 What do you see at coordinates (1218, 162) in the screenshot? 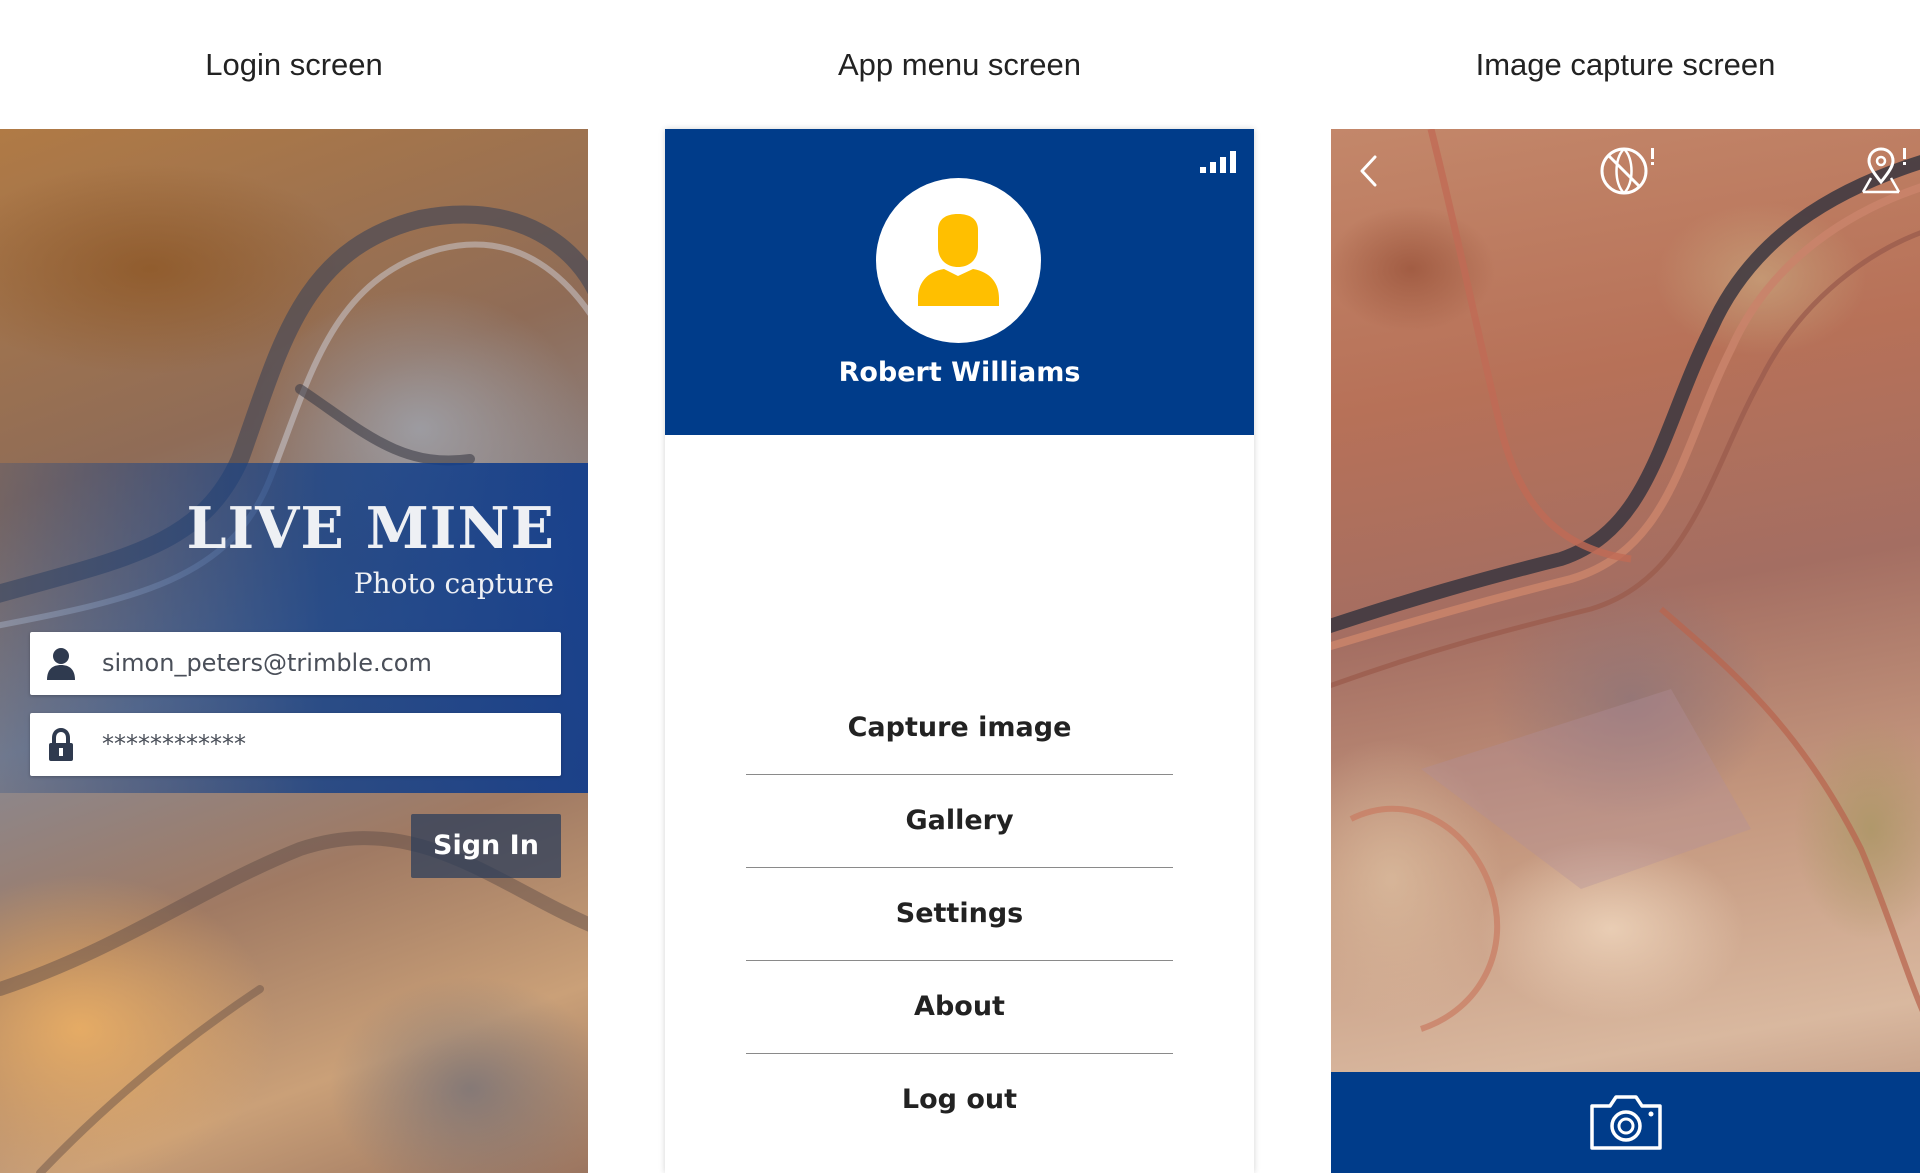
I see `signal-icon` at bounding box center [1218, 162].